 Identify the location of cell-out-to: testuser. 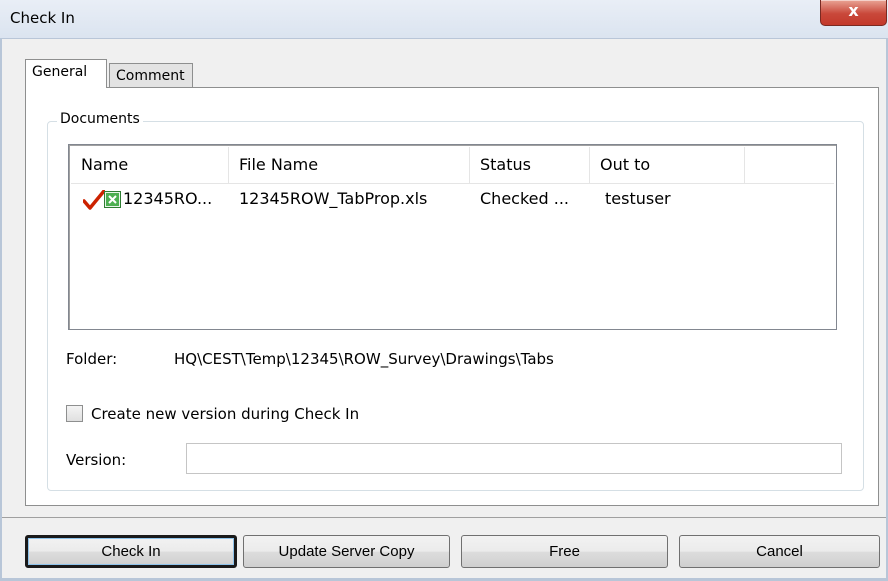
(638, 198).